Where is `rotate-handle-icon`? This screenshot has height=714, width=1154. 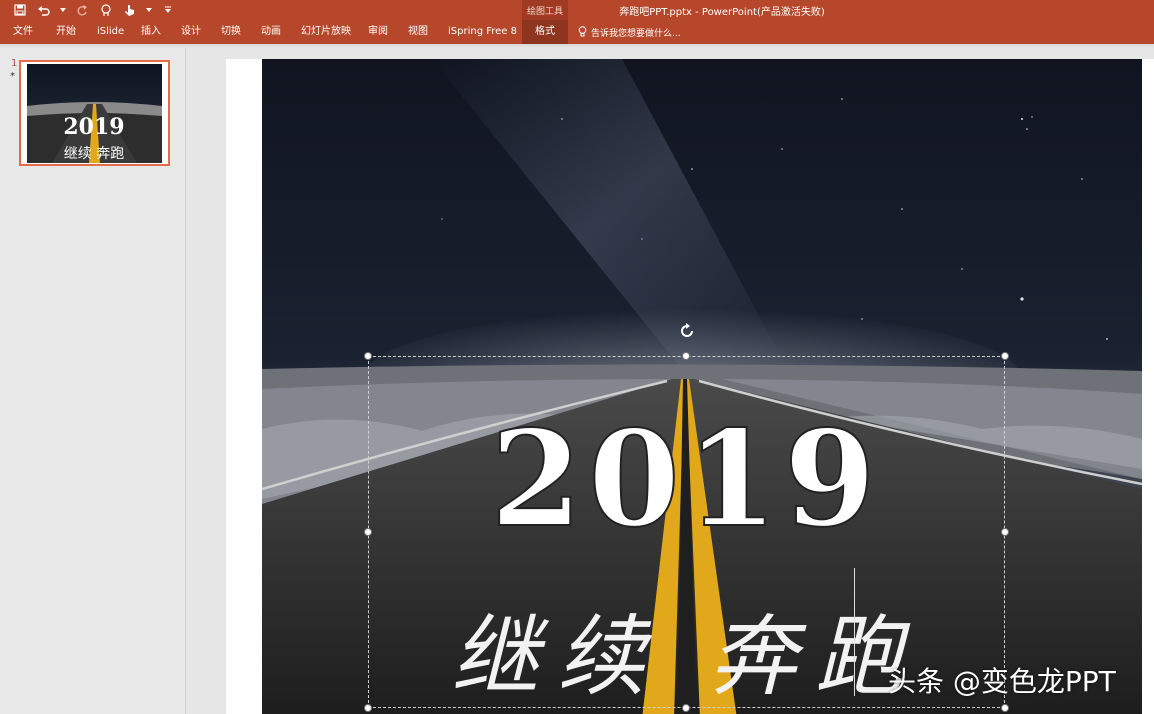 rotate-handle-icon is located at coordinates (687, 331).